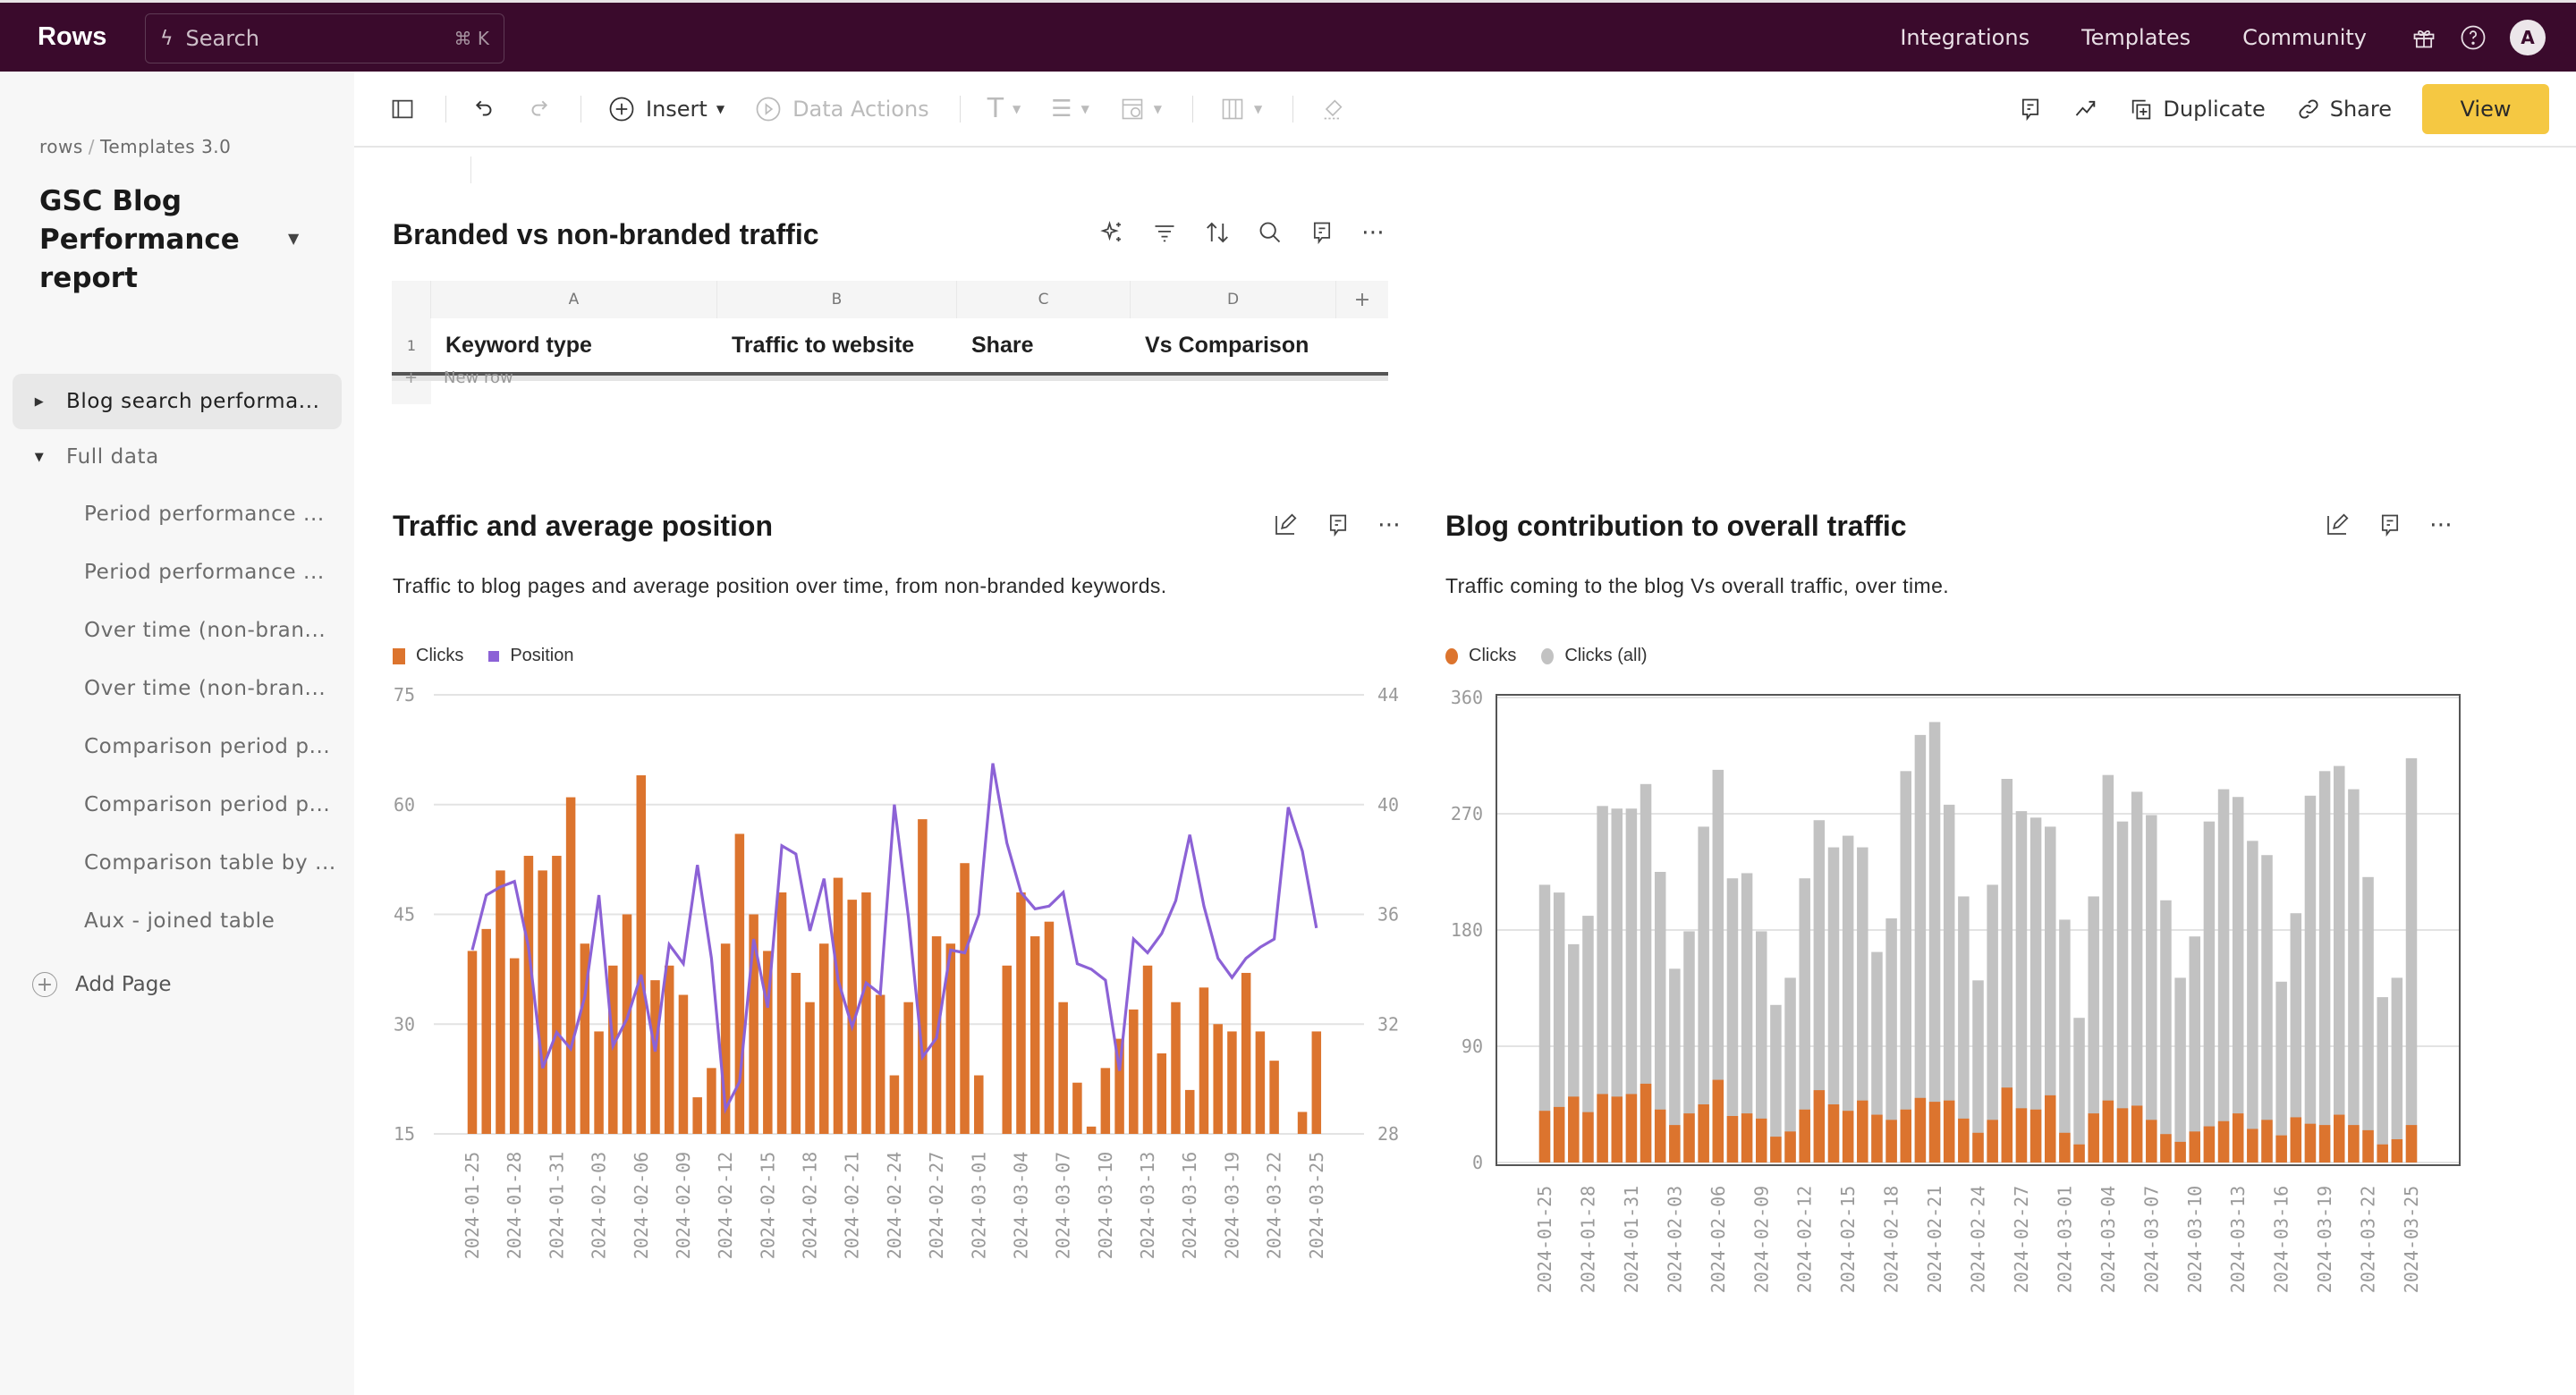  Describe the element at coordinates (112, 457) in the screenshot. I see `page-label: Full data` at that location.